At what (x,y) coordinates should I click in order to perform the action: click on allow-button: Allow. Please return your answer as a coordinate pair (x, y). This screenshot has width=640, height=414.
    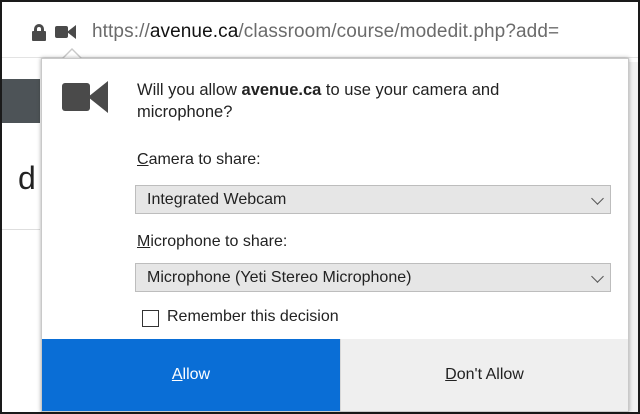
    Looking at the image, I should click on (191, 375).